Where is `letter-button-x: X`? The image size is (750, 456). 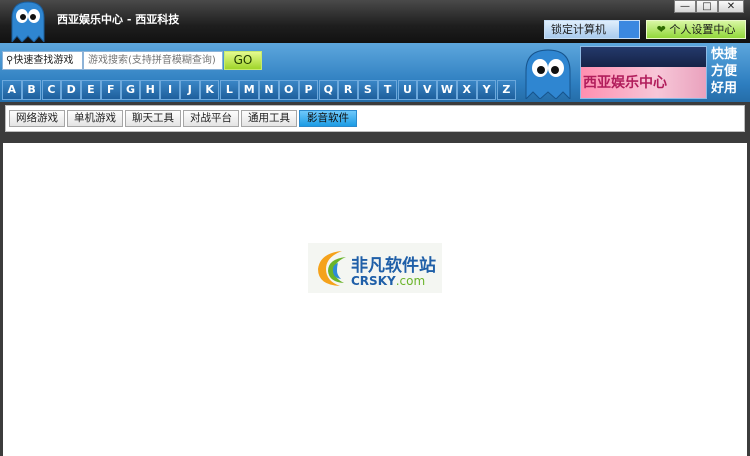
letter-button-x: X is located at coordinates (466, 90).